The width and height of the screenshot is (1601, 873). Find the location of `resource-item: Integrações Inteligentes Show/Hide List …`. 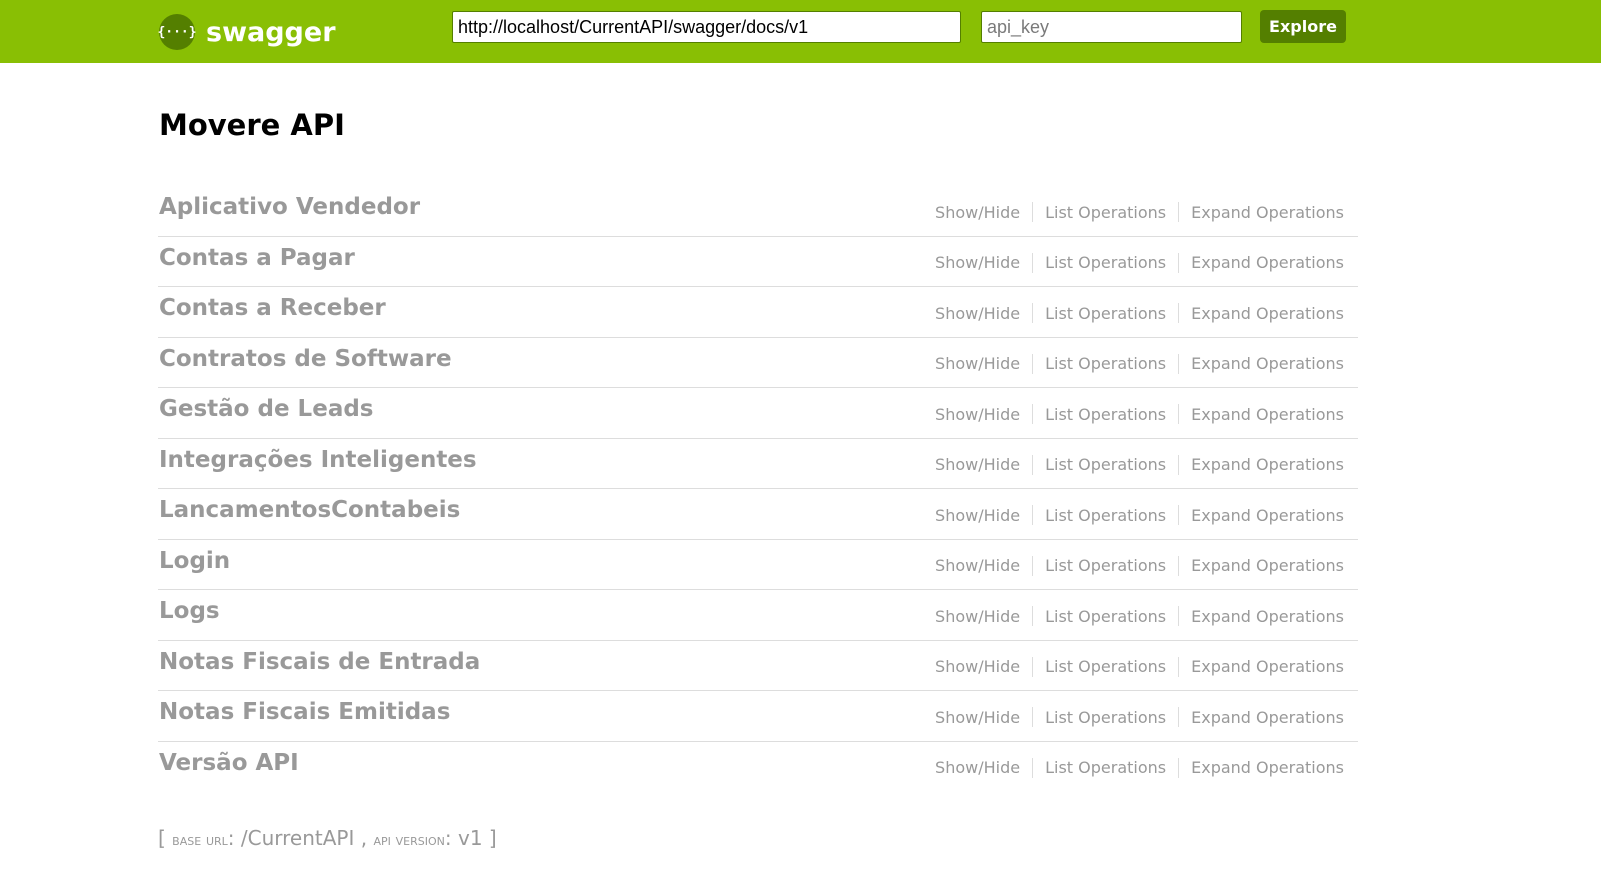

resource-item: Integrações Inteligentes Show/Hide List … is located at coordinates (758, 464).